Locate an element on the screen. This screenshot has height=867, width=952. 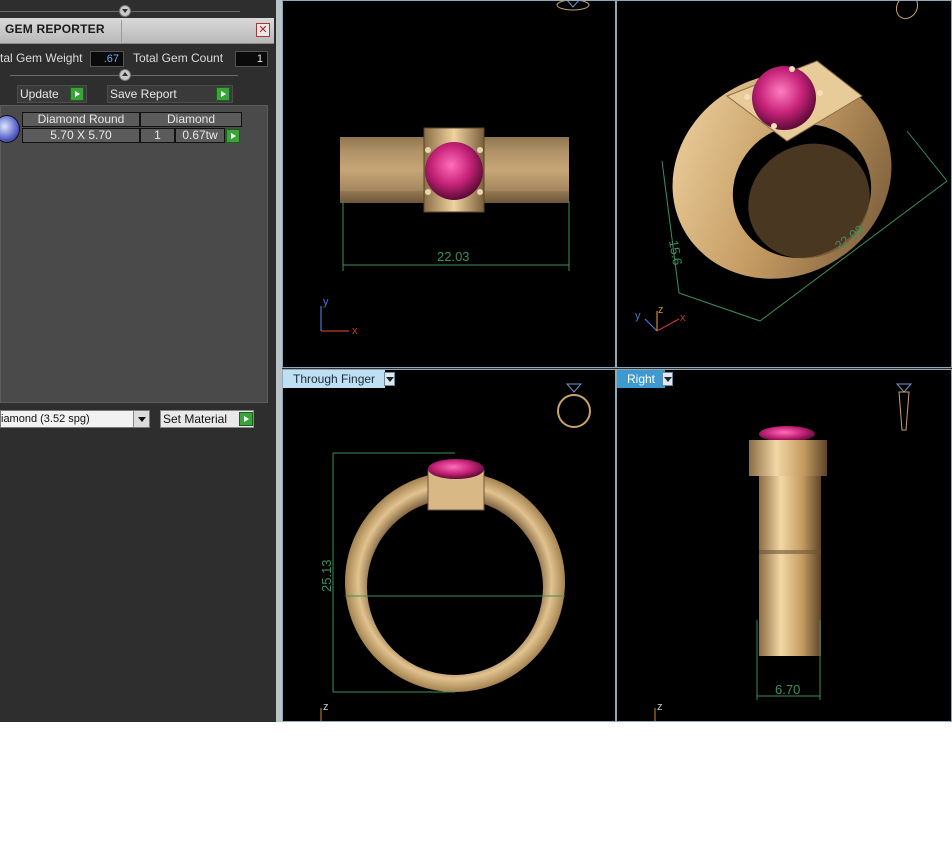
axis-triad is located at coordinates (334, 319).